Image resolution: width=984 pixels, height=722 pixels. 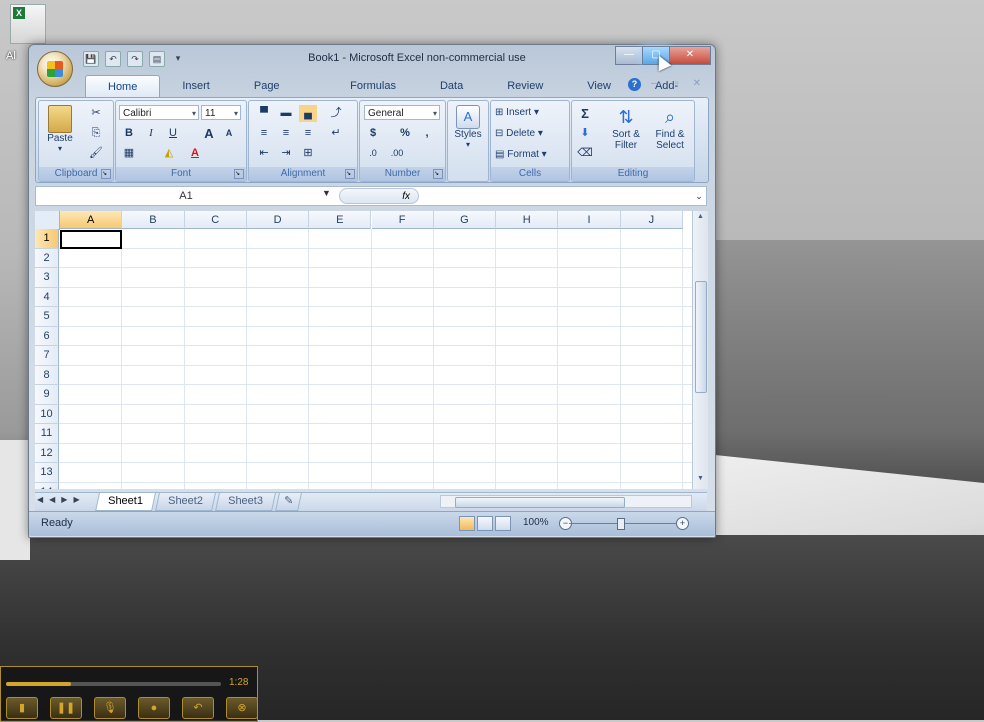 I want to click on workbook-restore-icon: ▫, so click(x=677, y=83).